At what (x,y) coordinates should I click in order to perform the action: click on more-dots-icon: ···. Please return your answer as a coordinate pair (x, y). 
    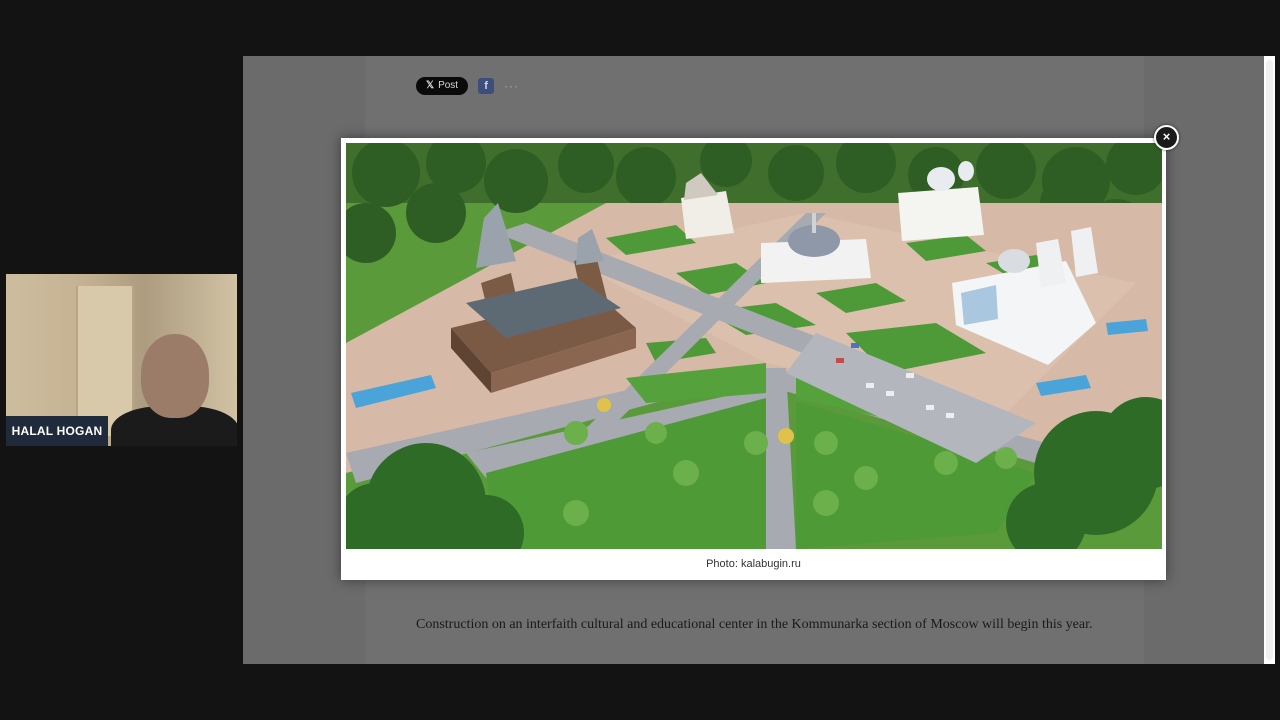
    Looking at the image, I should click on (511, 86).